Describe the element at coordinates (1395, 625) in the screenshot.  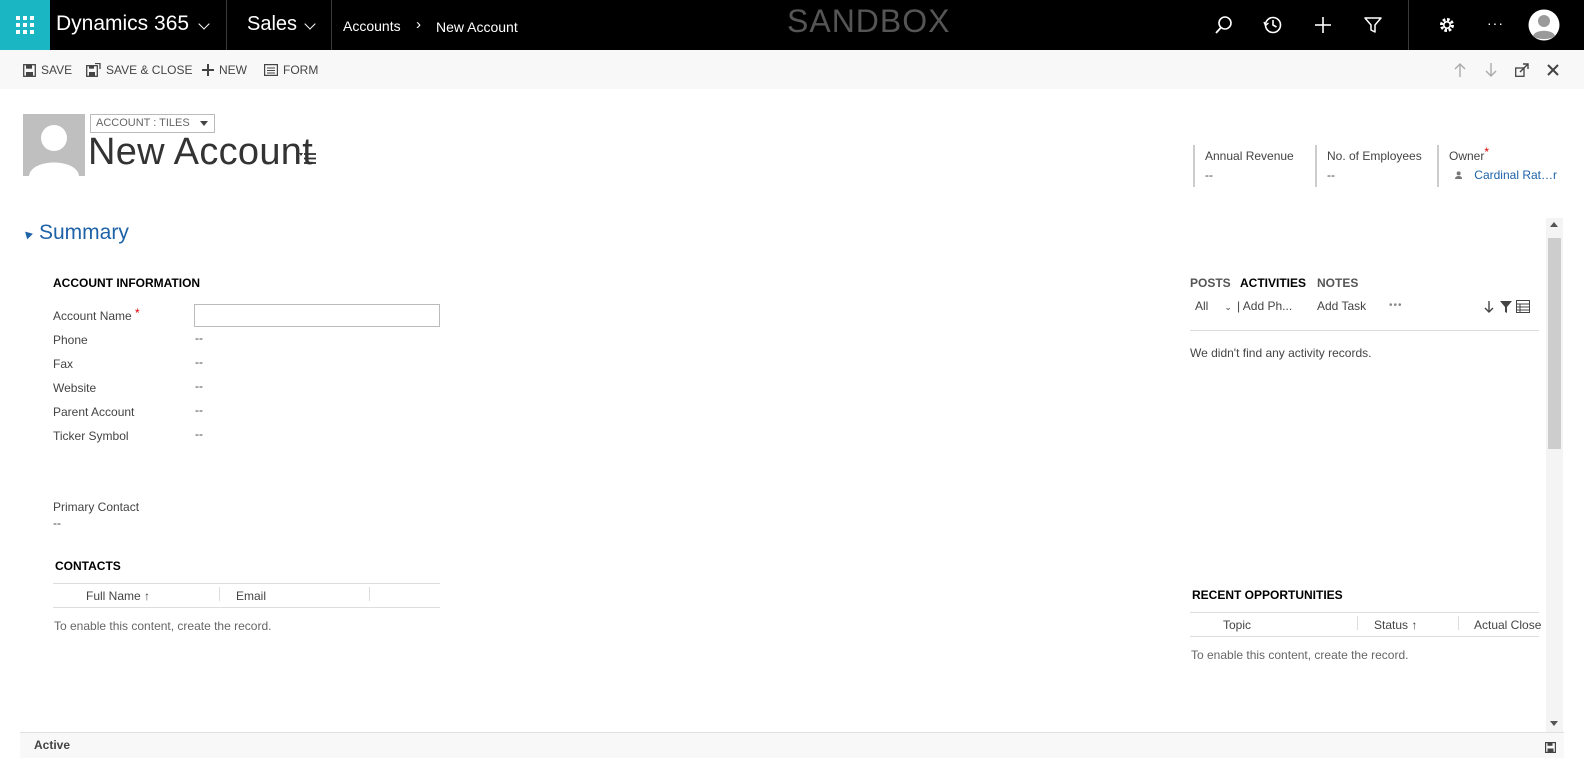
I see `opportunities-column-status: Status ↑` at that location.